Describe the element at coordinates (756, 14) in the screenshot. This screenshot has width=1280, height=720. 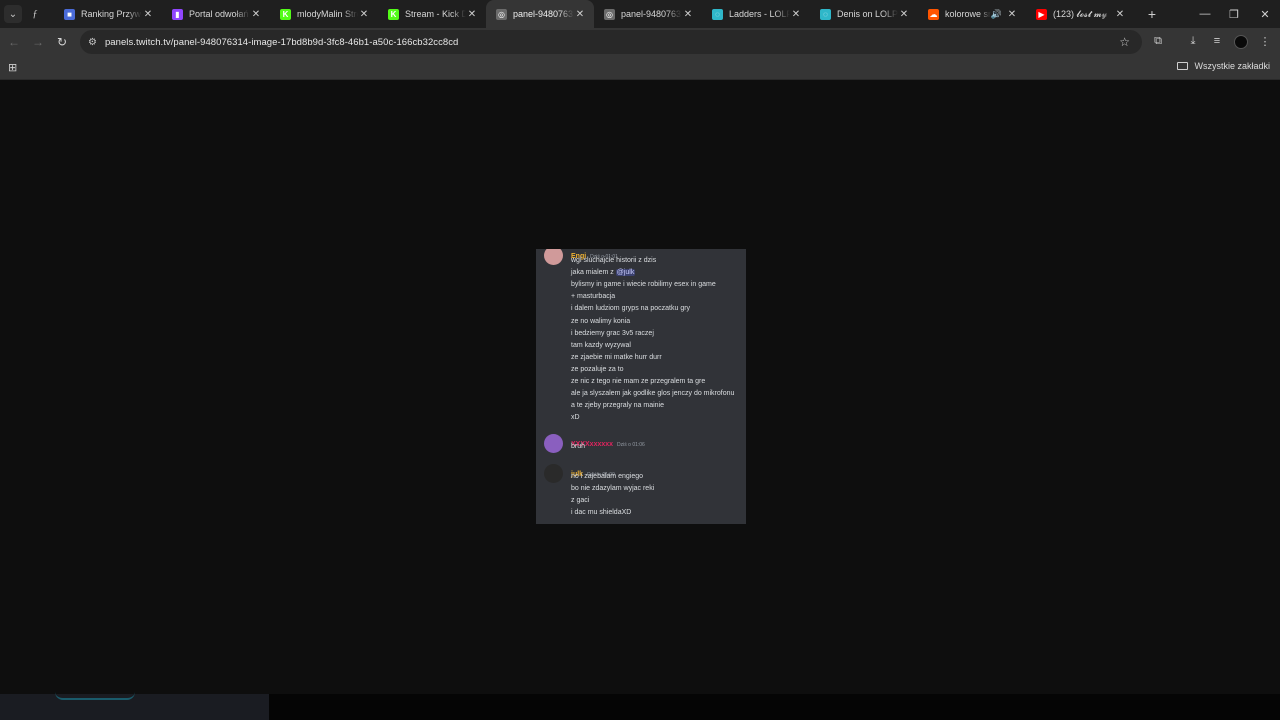
I see `tab-7: ◌ Ladders - LOLPros✕` at that location.